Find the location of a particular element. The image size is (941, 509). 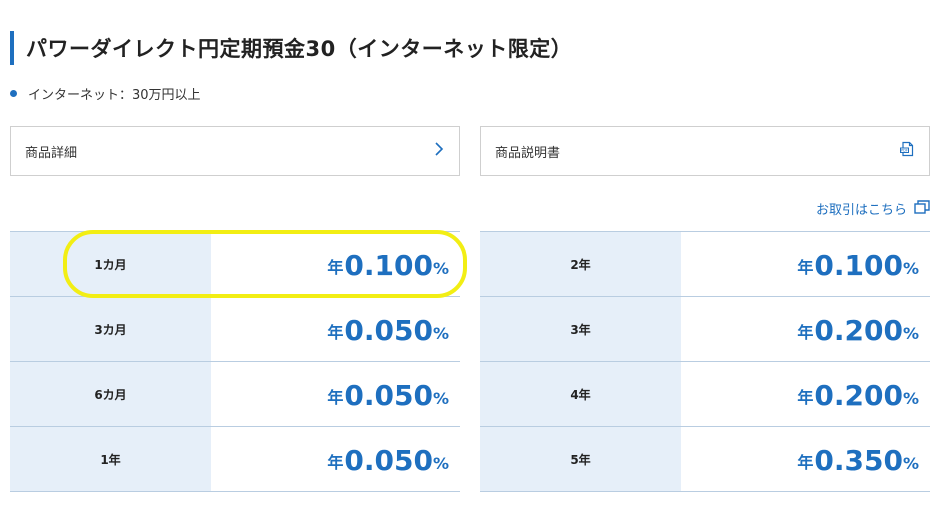

pdf-icon: PDF is located at coordinates (907, 151).